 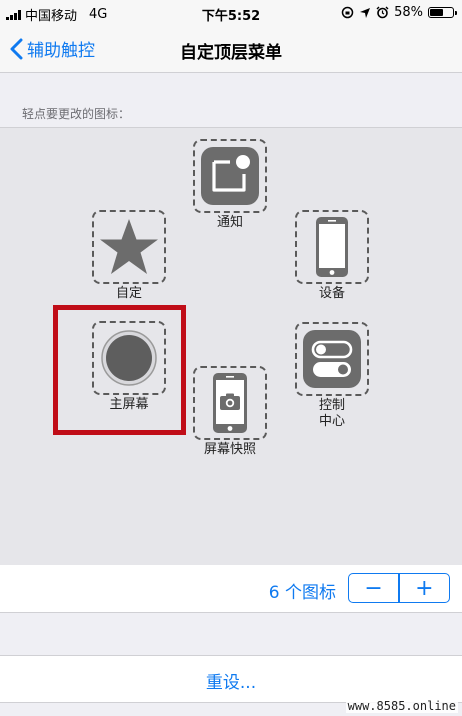 I want to click on menu-slot-notification: 通知, so click(x=230, y=185).